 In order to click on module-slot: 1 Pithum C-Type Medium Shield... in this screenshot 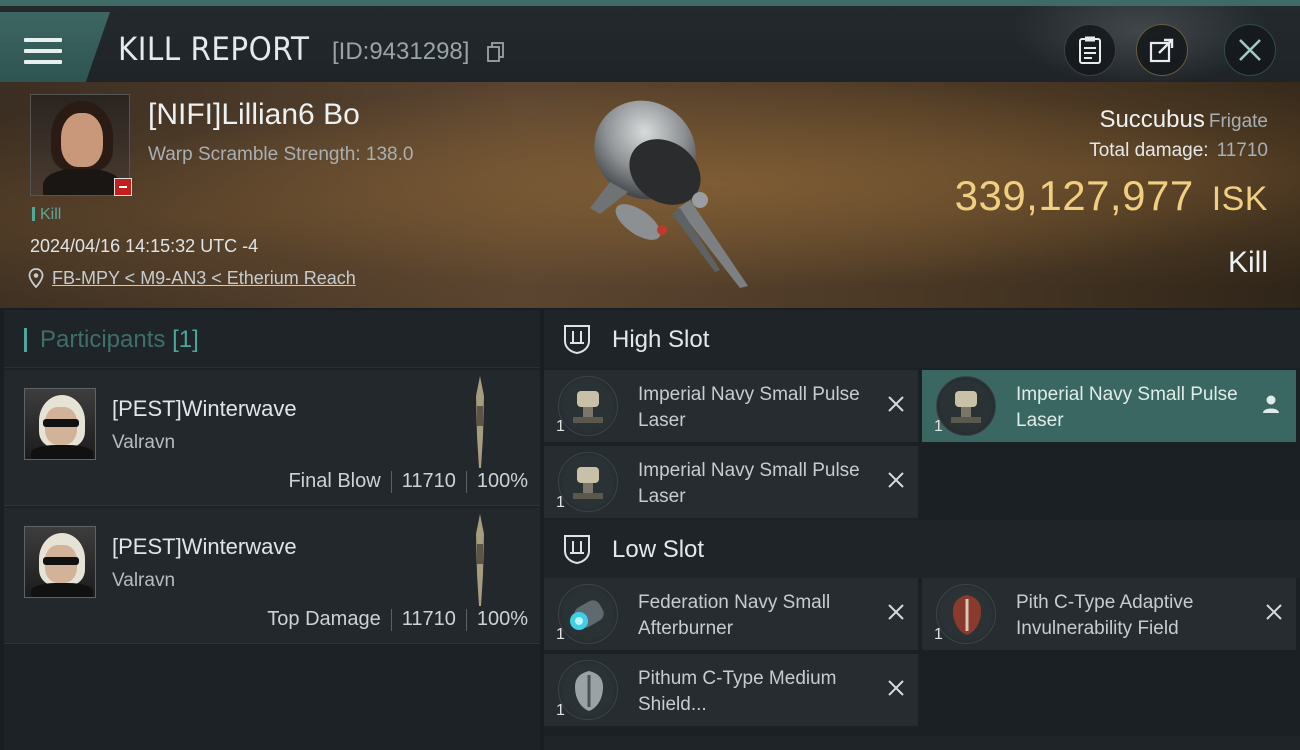, I will do `click(731, 690)`.